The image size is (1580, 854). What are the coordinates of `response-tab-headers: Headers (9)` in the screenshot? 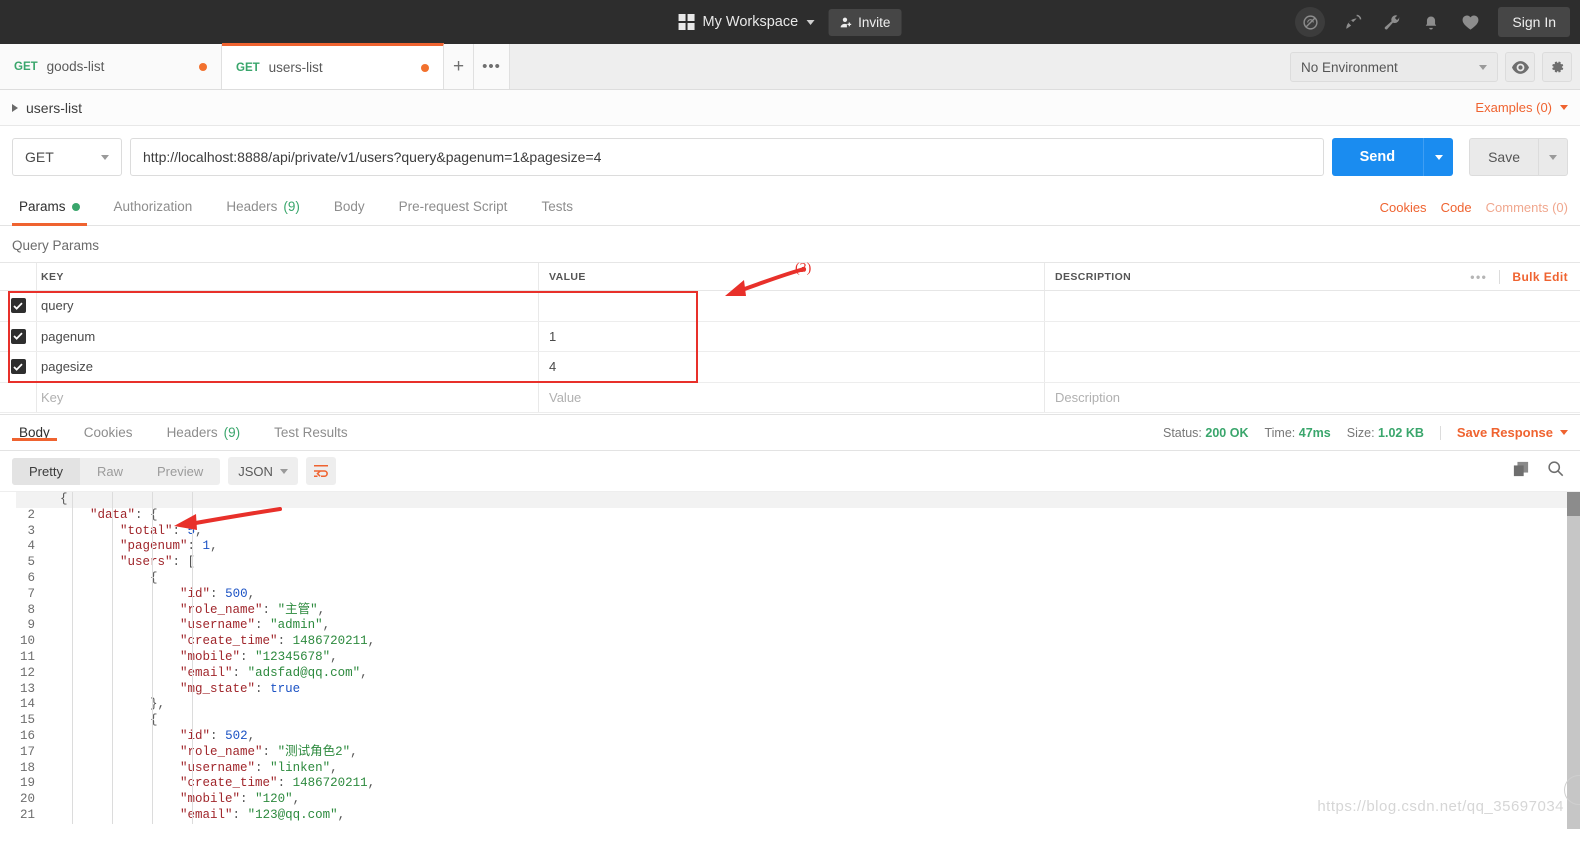 It's located at (204, 432).